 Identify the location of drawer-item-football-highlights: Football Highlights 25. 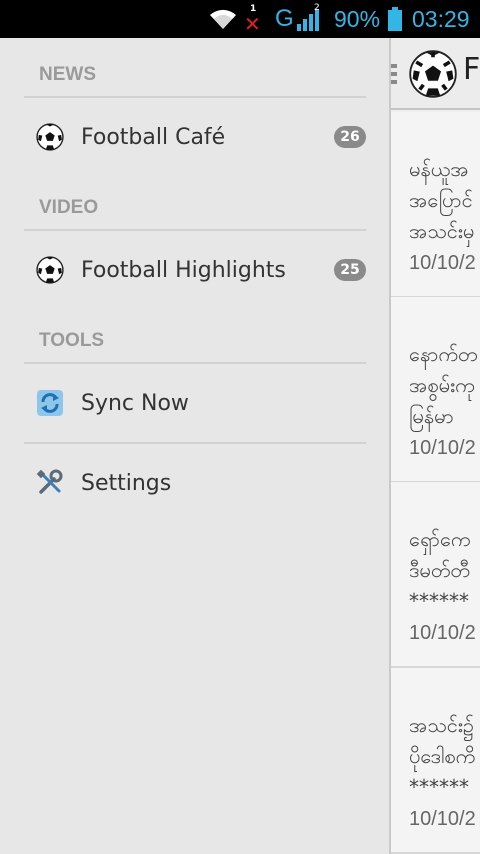
(195, 270).